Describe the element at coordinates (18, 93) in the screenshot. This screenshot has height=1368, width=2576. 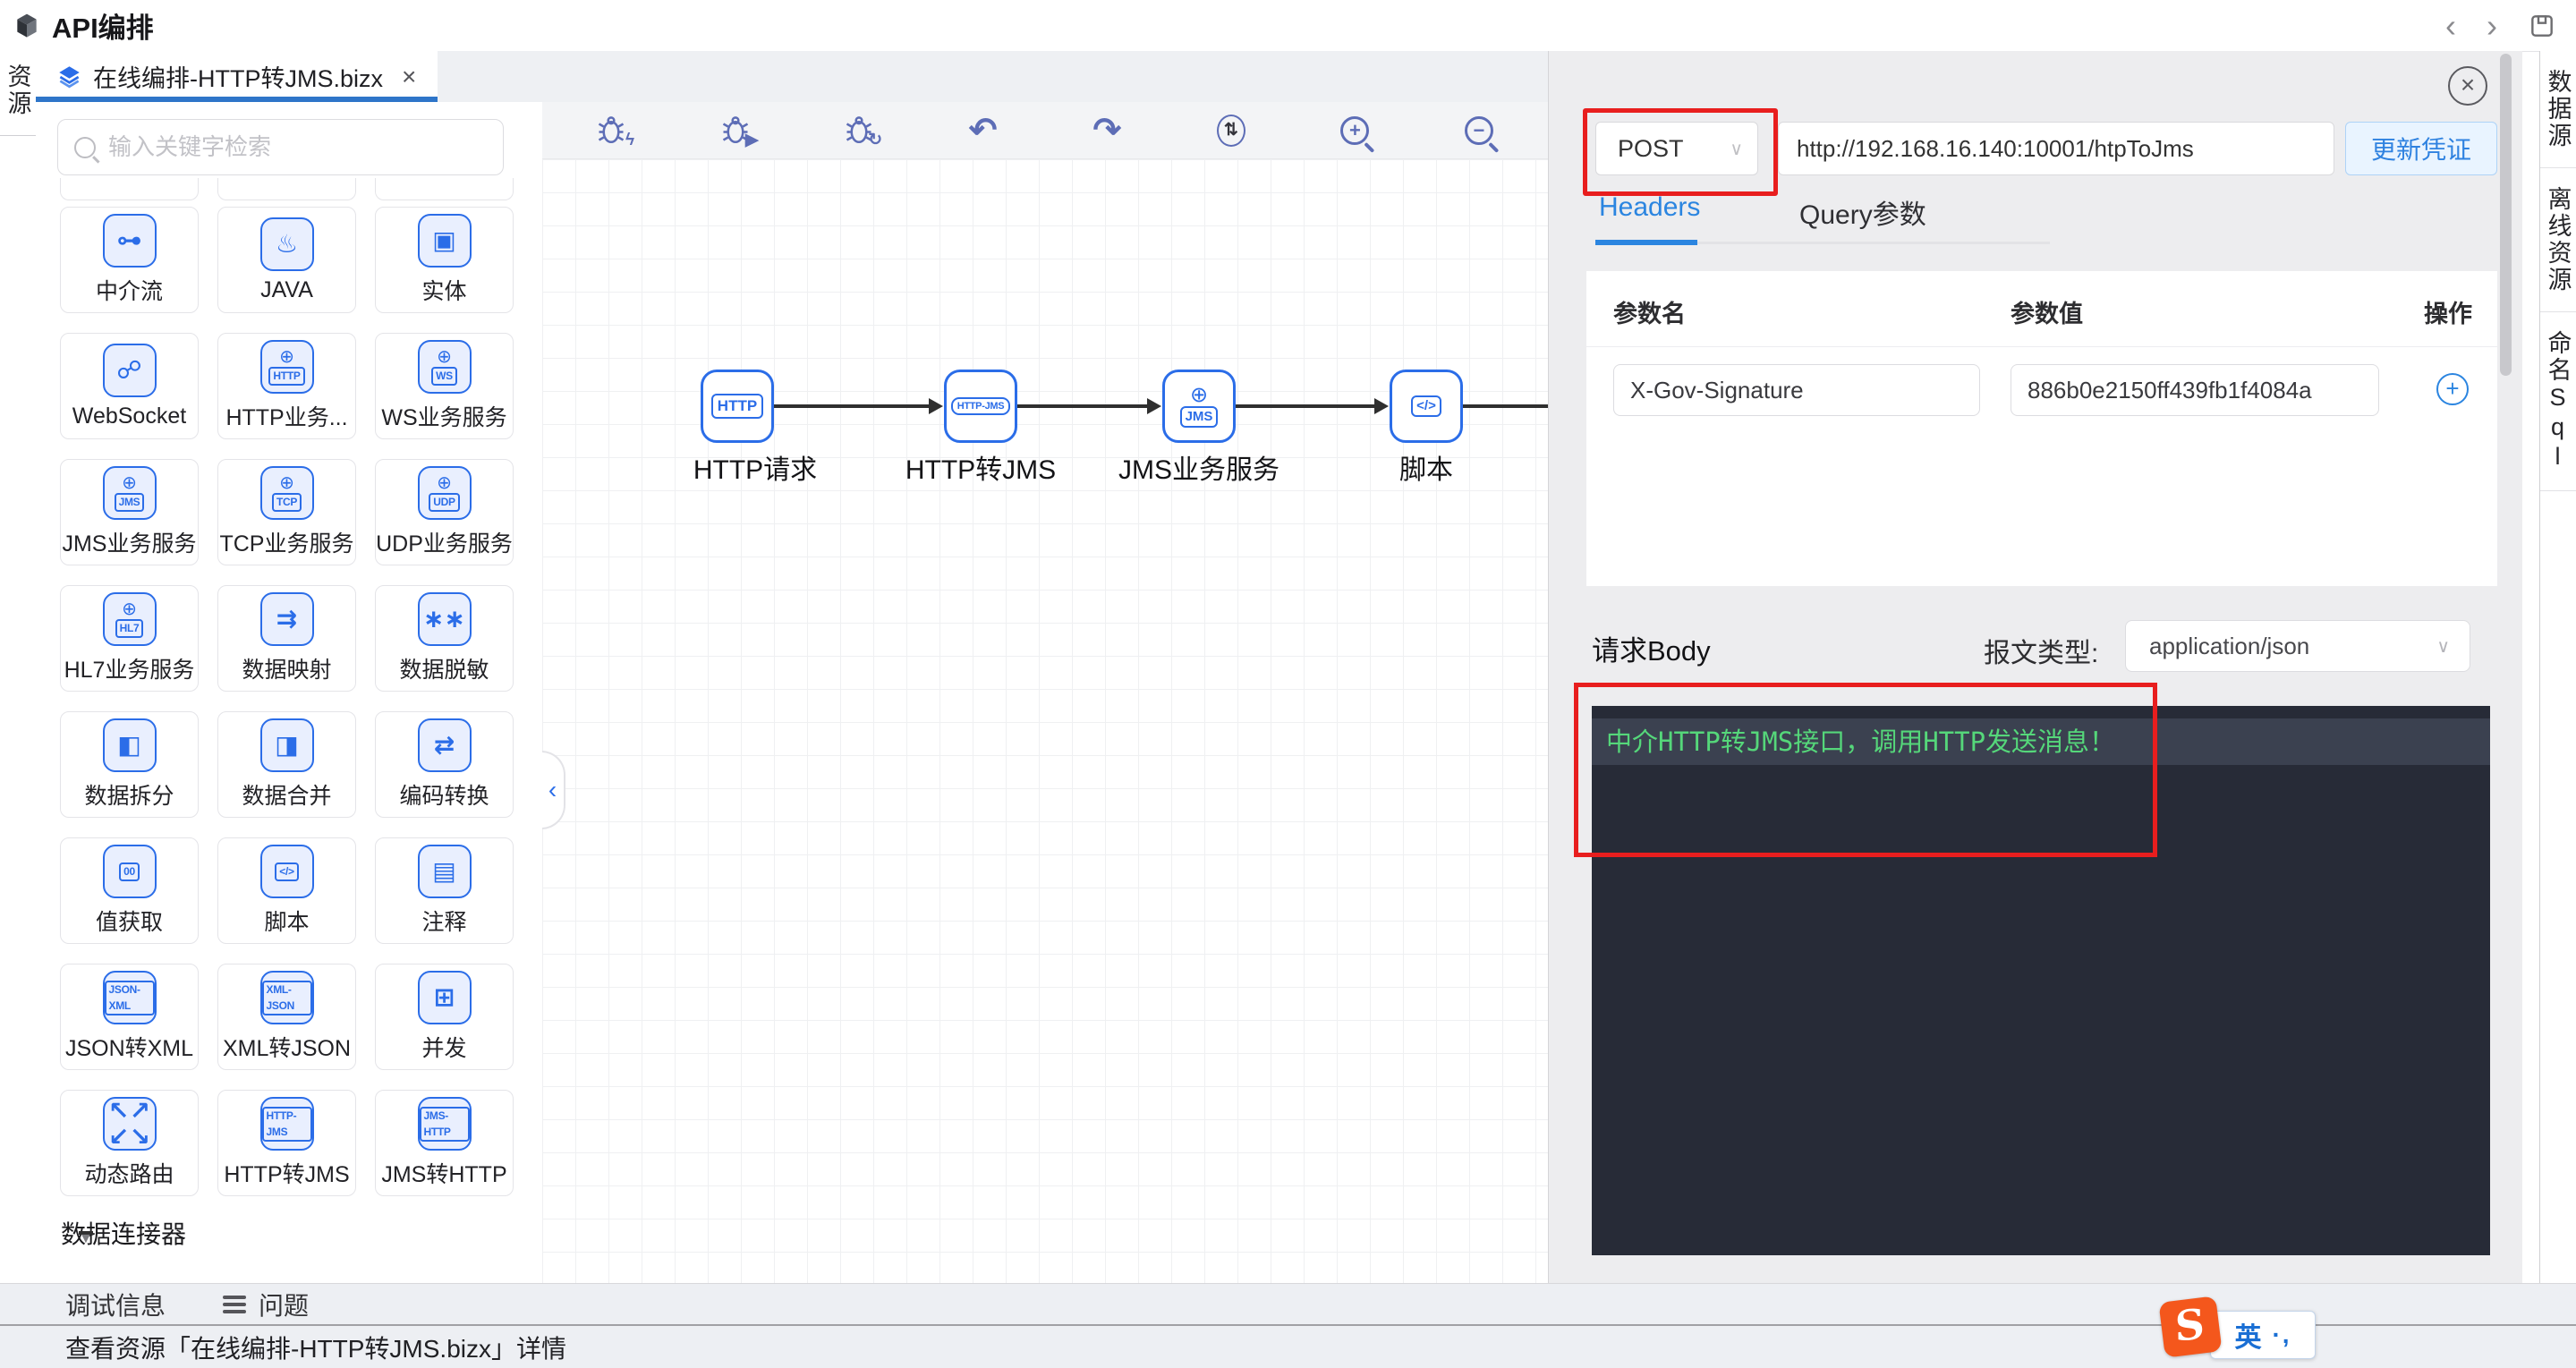
I see `sidebar-item-resources: 资源` at that location.